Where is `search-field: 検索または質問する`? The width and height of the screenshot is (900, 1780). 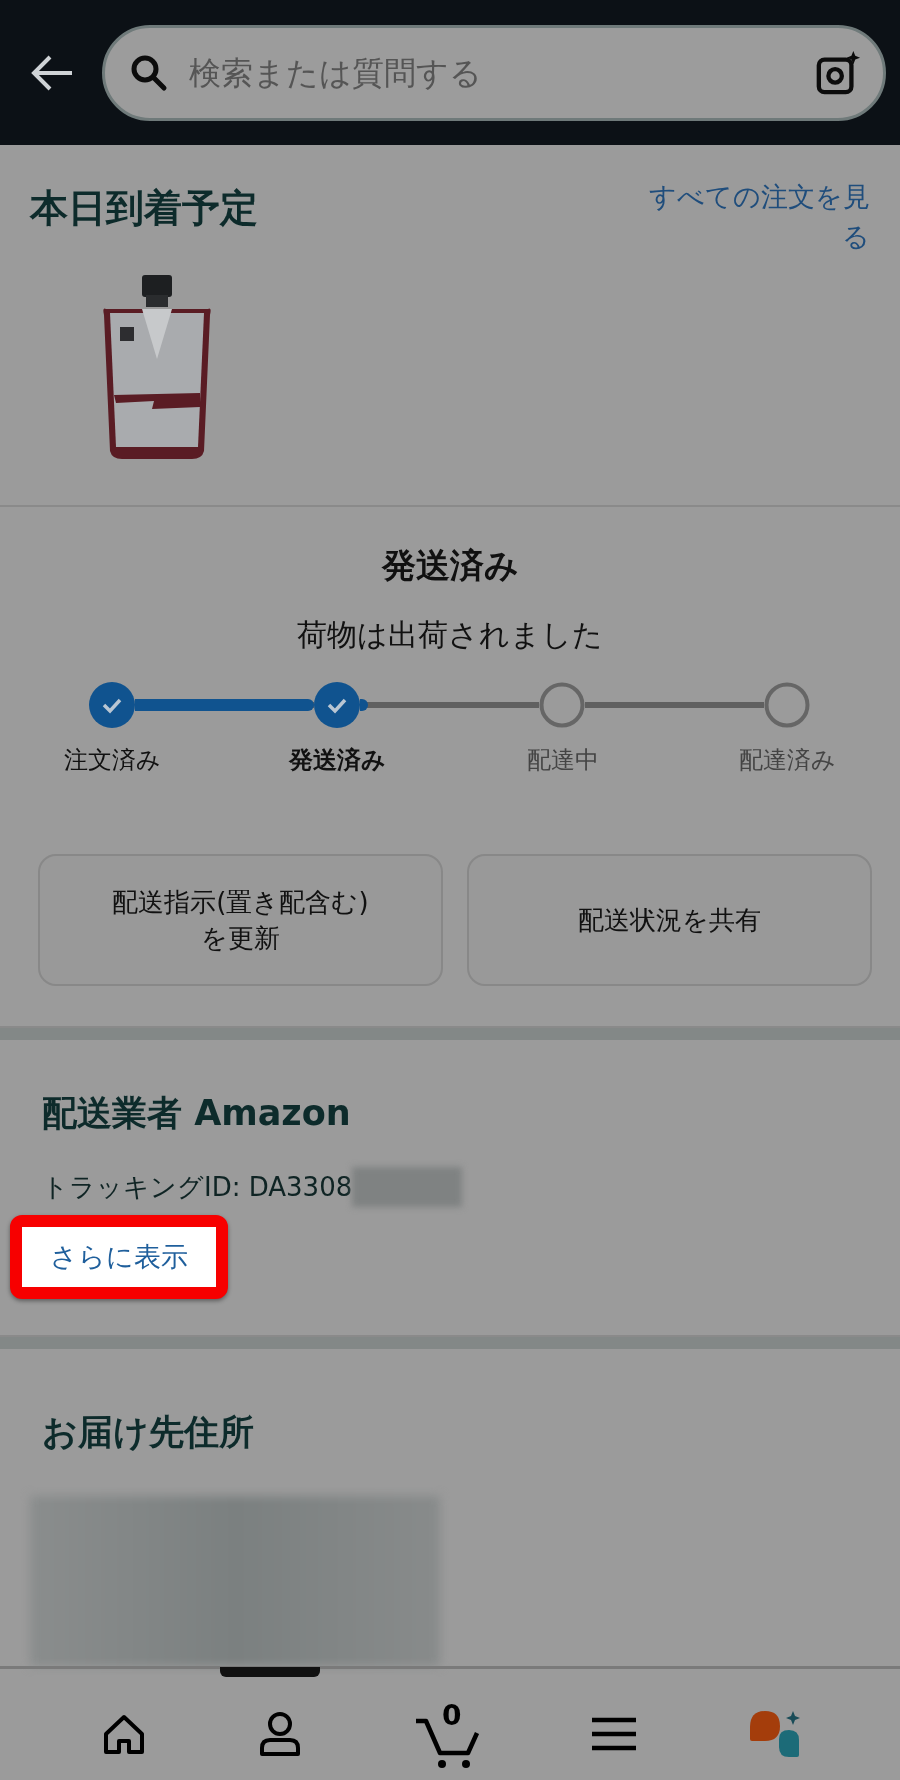 search-field: 検索または質問する is located at coordinates (494, 72).